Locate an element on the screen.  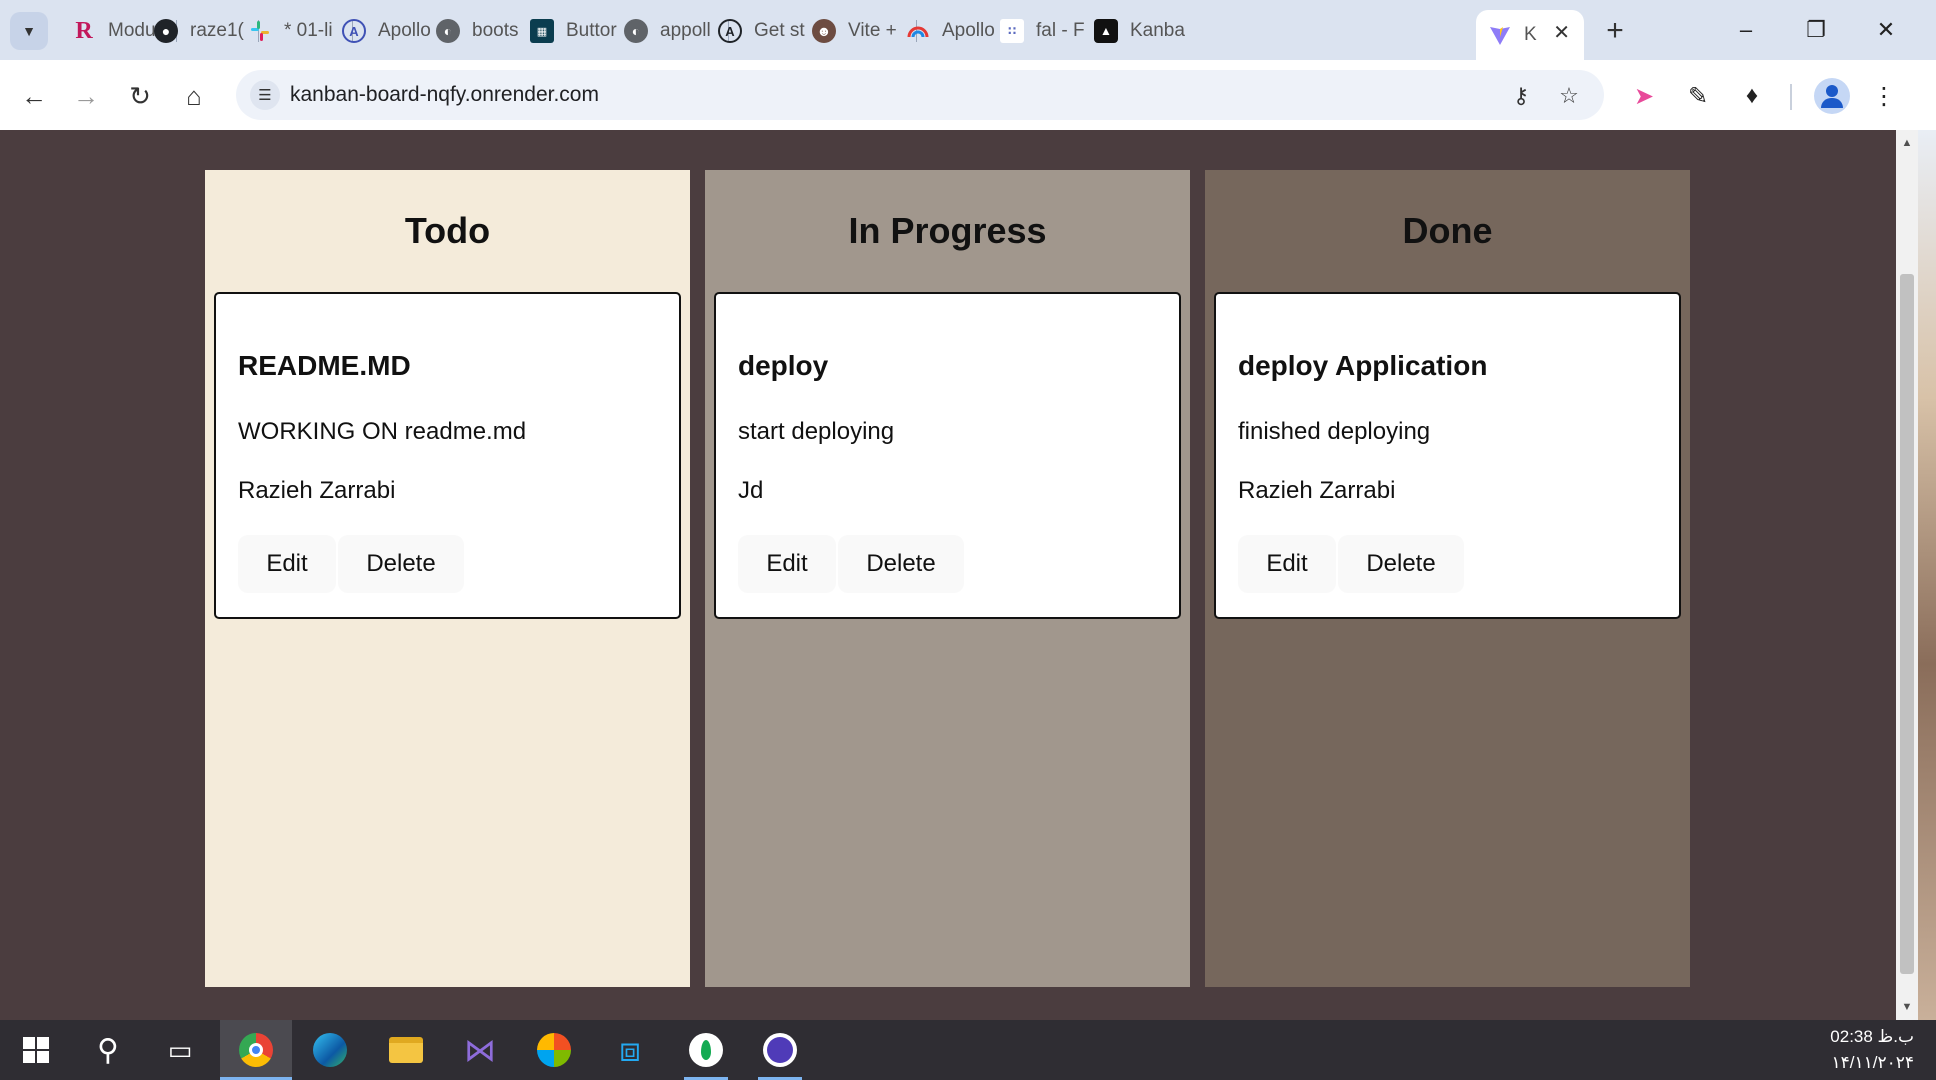
tab-label: appoll is located at coordinates (685, 30).